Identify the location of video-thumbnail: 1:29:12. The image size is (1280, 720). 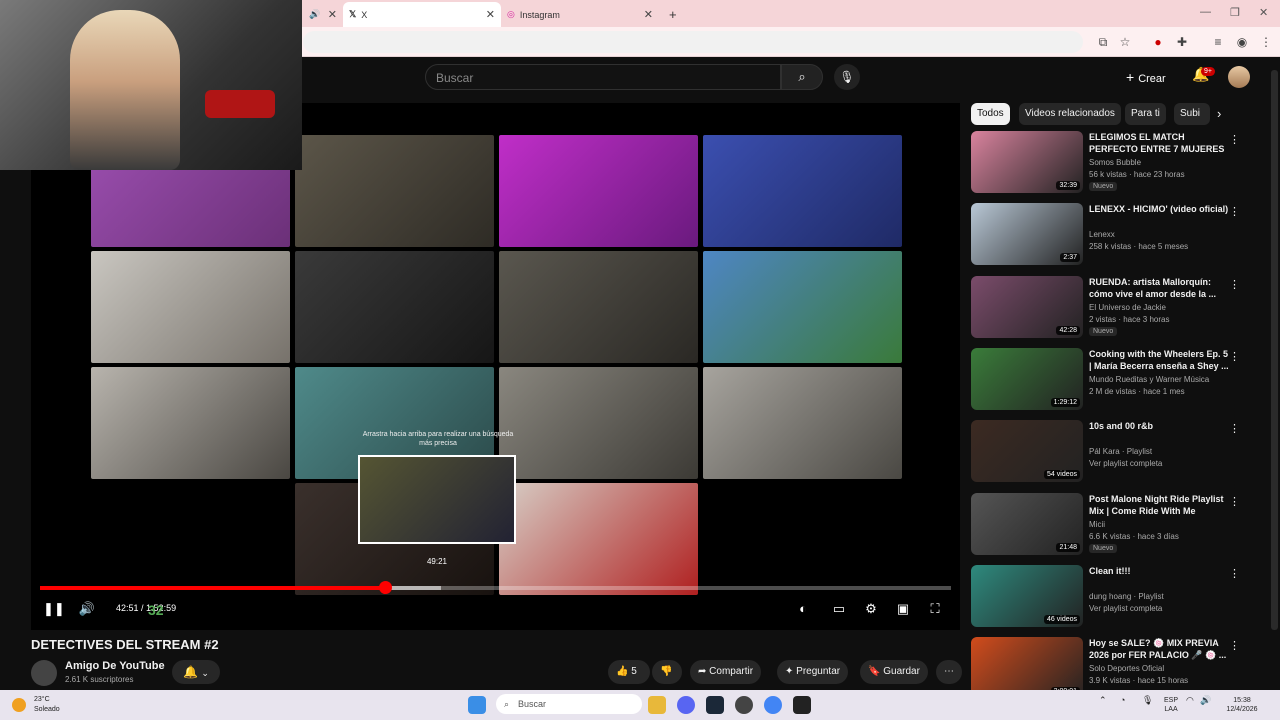
(1027, 378).